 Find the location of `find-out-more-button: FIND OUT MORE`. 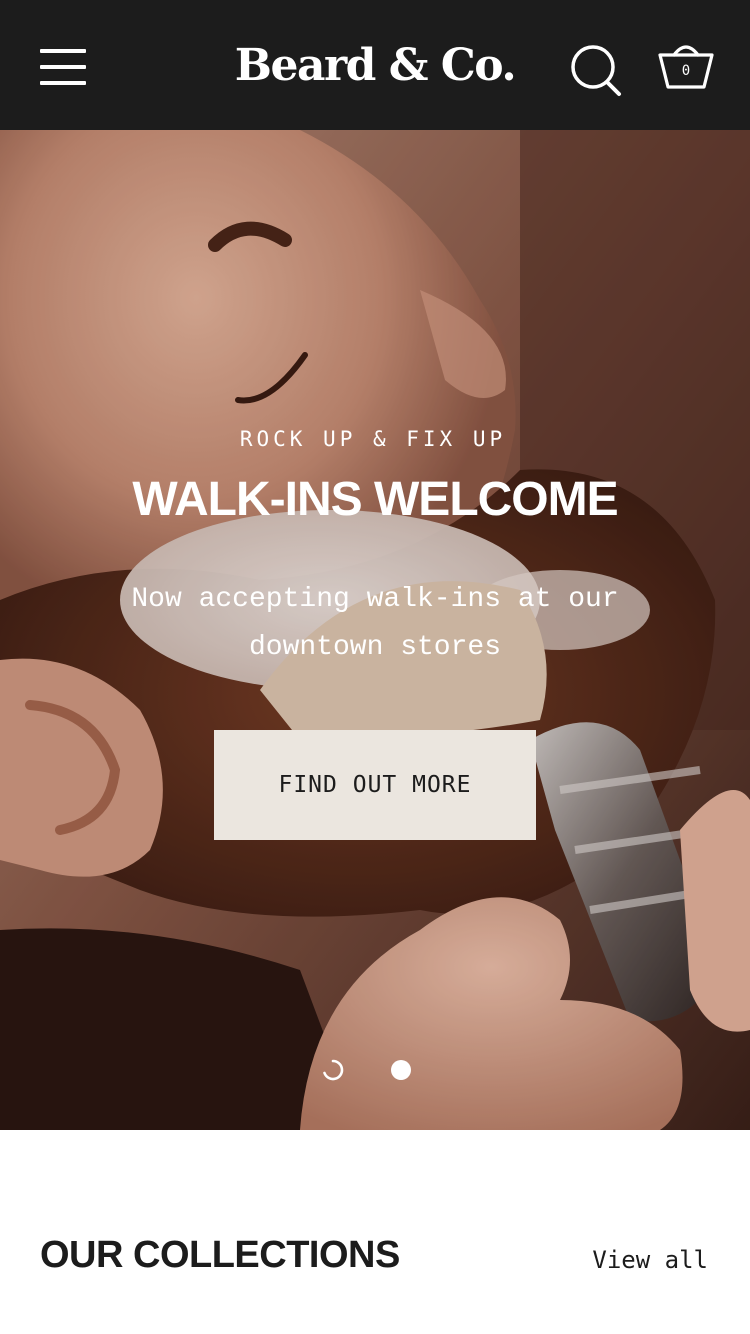

find-out-more-button: FIND OUT MORE is located at coordinates (375, 785).